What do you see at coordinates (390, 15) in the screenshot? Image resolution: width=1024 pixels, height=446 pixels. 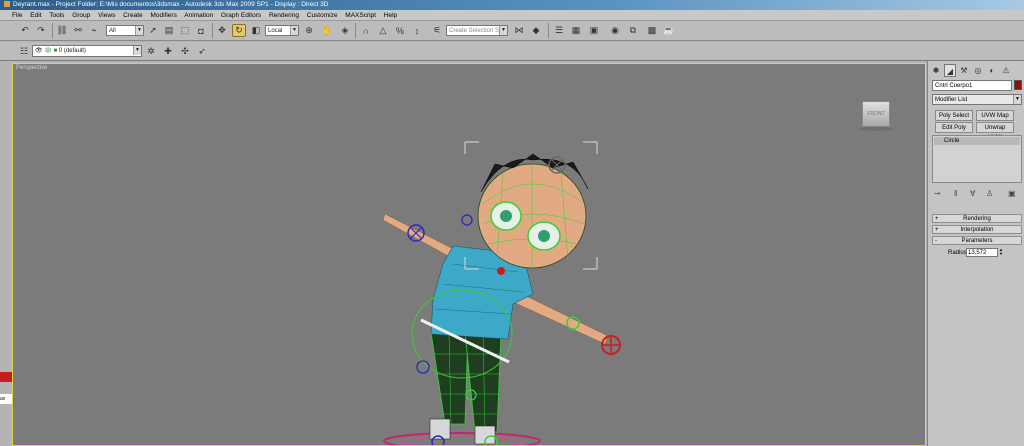 I see `menu-help: Help` at bounding box center [390, 15].